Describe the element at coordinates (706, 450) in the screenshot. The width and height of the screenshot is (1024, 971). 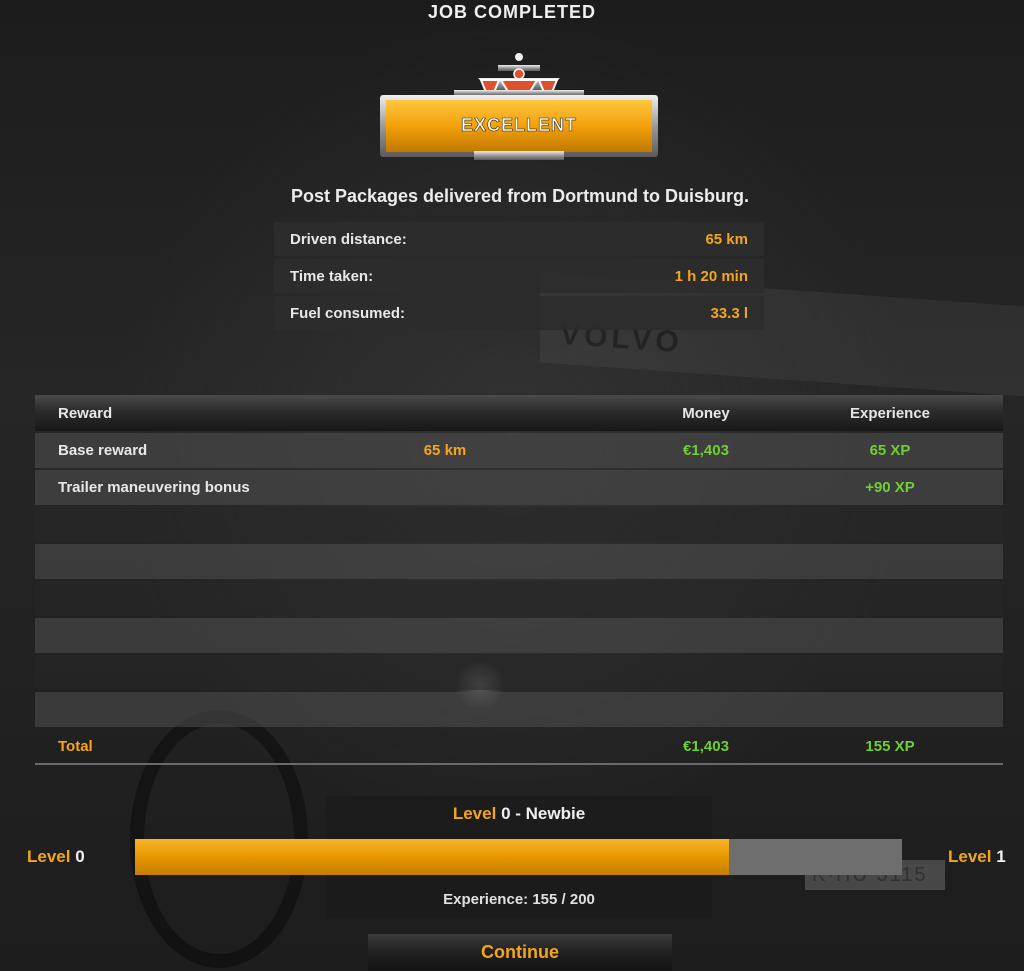
I see `reward-money: €1,403` at that location.